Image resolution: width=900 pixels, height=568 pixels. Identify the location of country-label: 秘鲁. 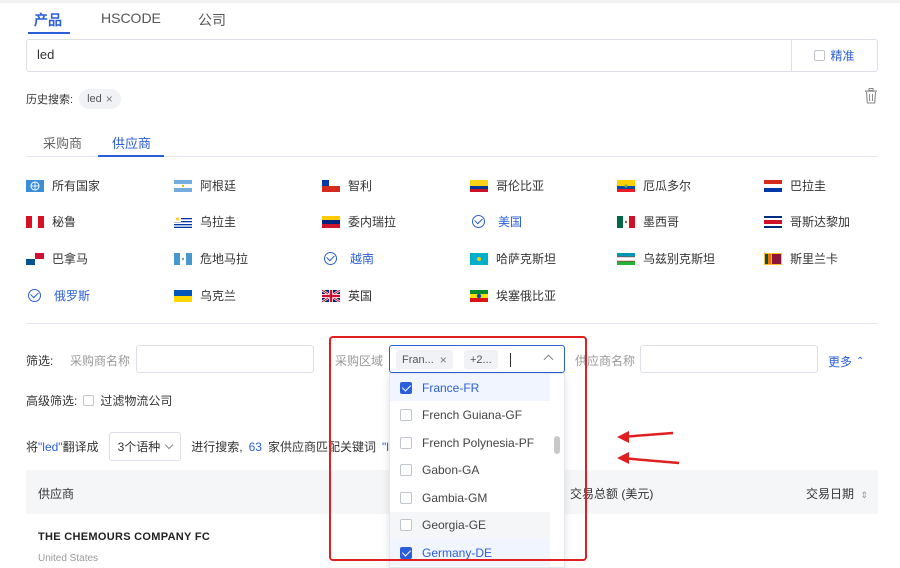
(64, 222).